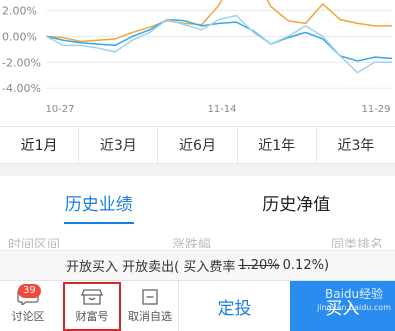 The height and width of the screenshot is (331, 395). I want to click on column-rank: 同类排名, so click(356, 243).